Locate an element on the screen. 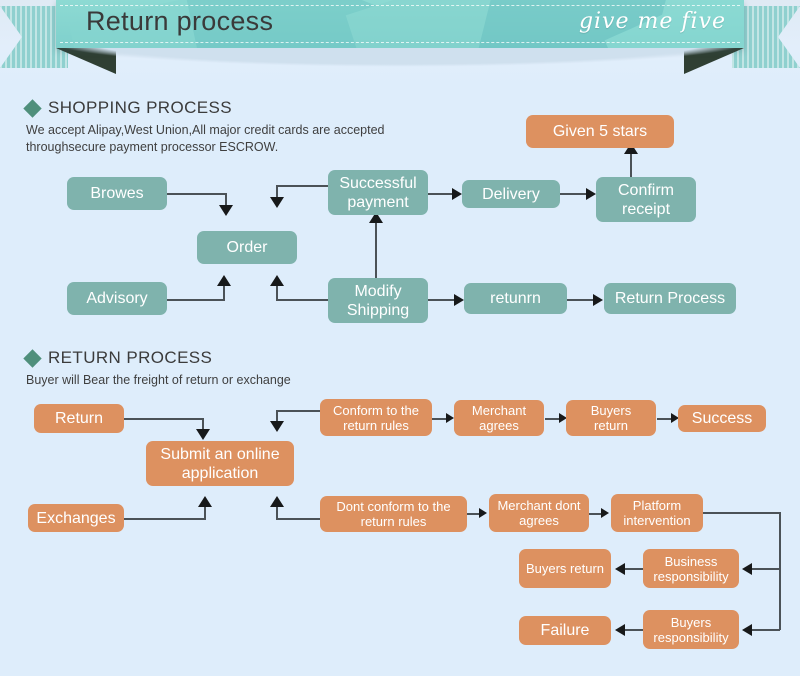  node-return-process: Return Process is located at coordinates (670, 298).